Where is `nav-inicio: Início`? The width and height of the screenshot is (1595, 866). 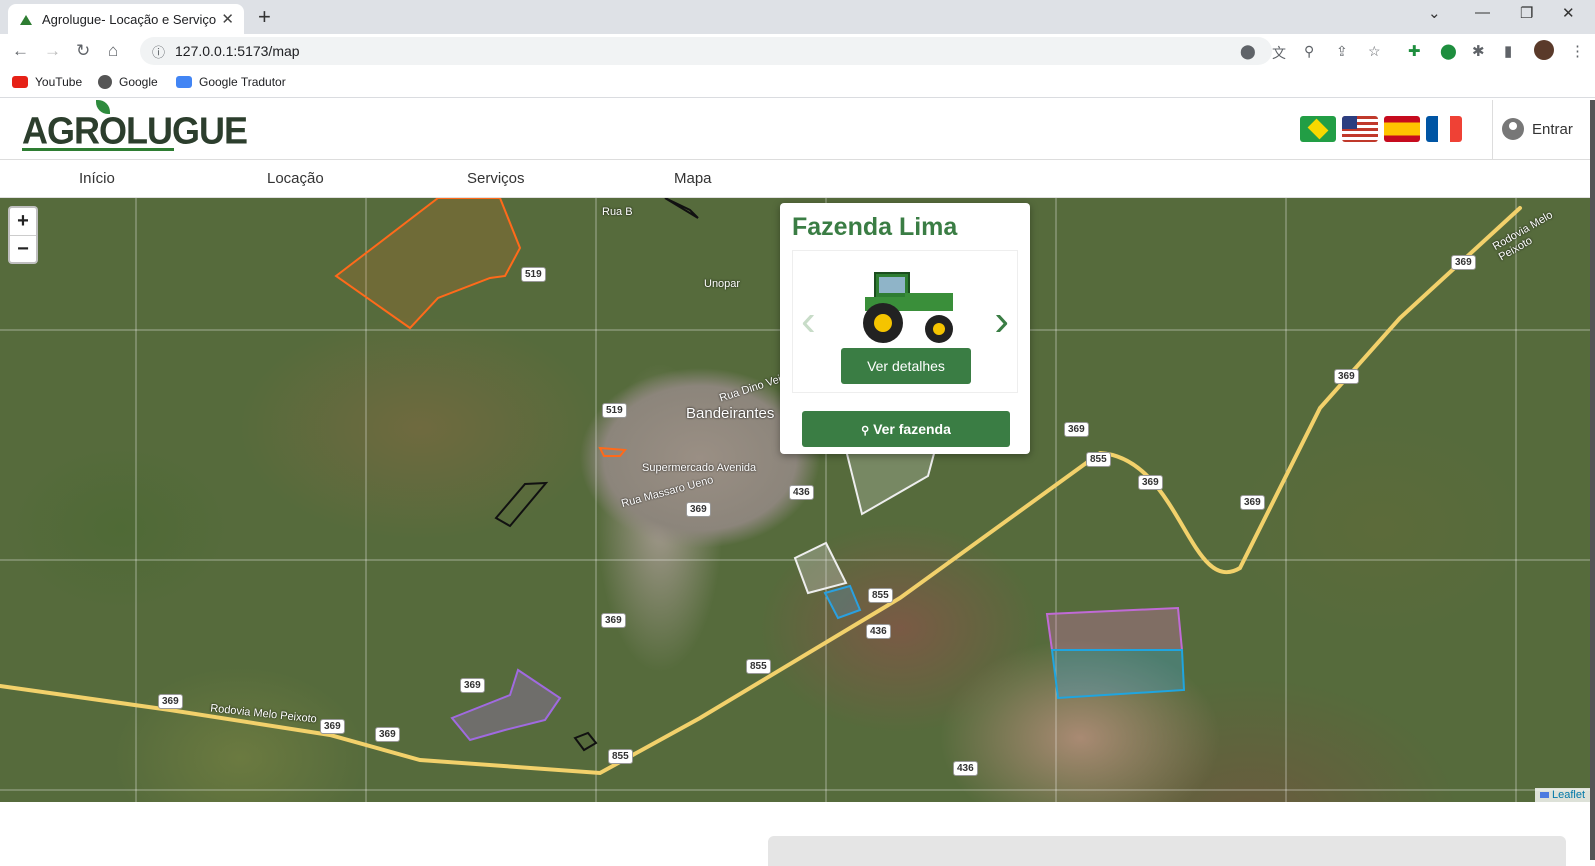 nav-inicio: Início is located at coordinates (97, 178).